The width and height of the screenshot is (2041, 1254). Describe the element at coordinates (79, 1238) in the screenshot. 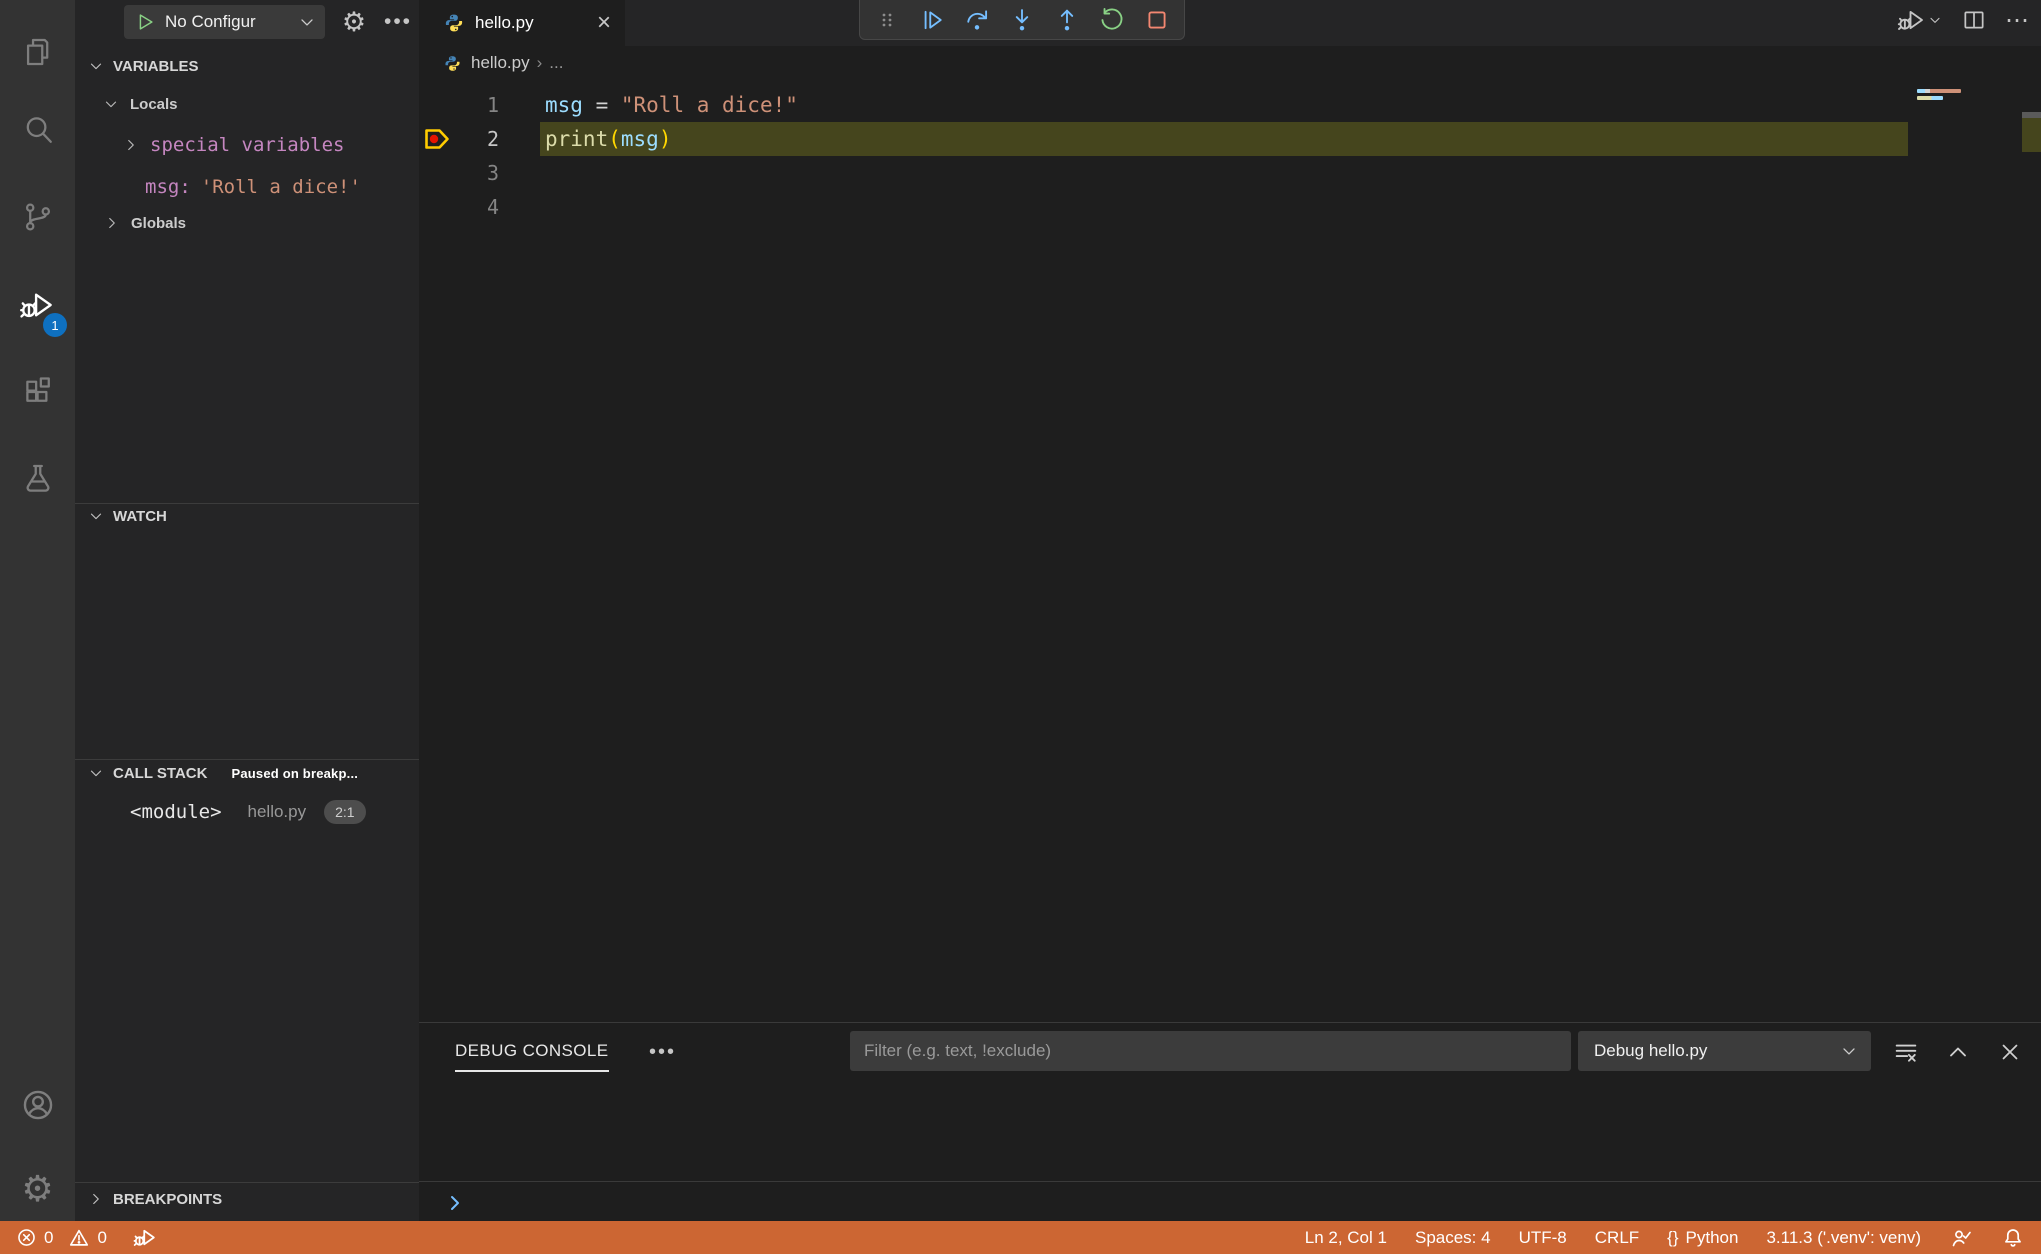

I see `warning-icon` at that location.